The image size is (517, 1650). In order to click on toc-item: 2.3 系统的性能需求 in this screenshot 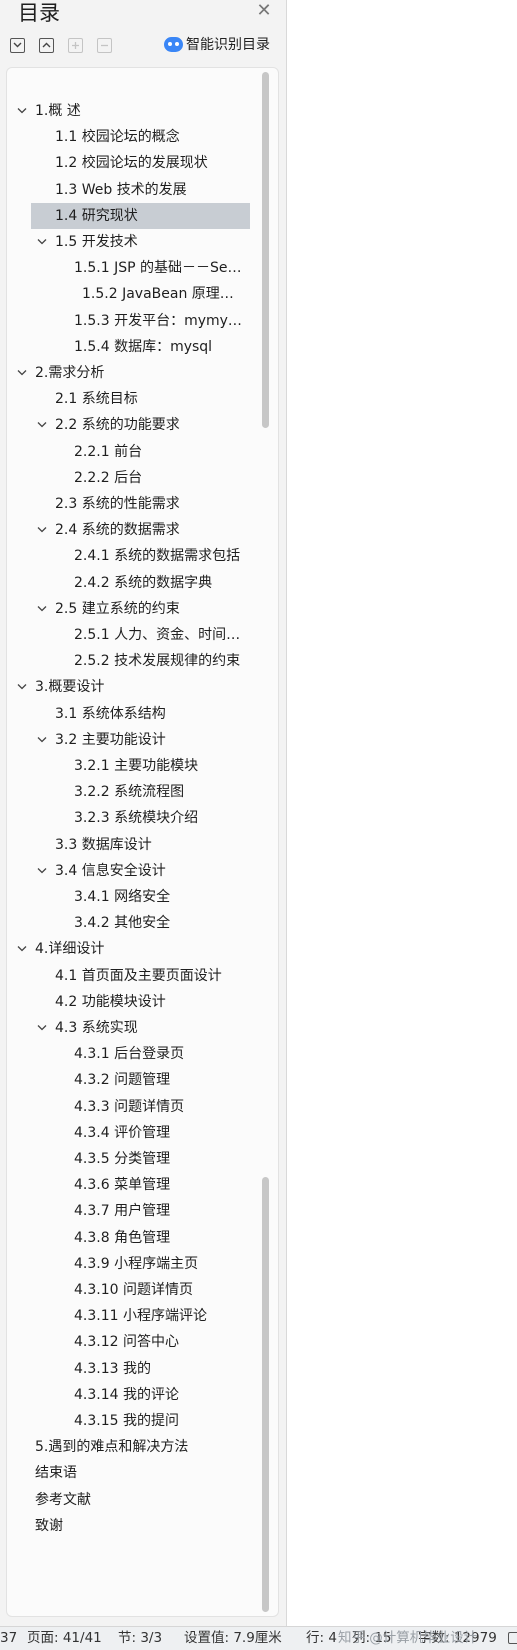, I will do `click(132, 504)`.